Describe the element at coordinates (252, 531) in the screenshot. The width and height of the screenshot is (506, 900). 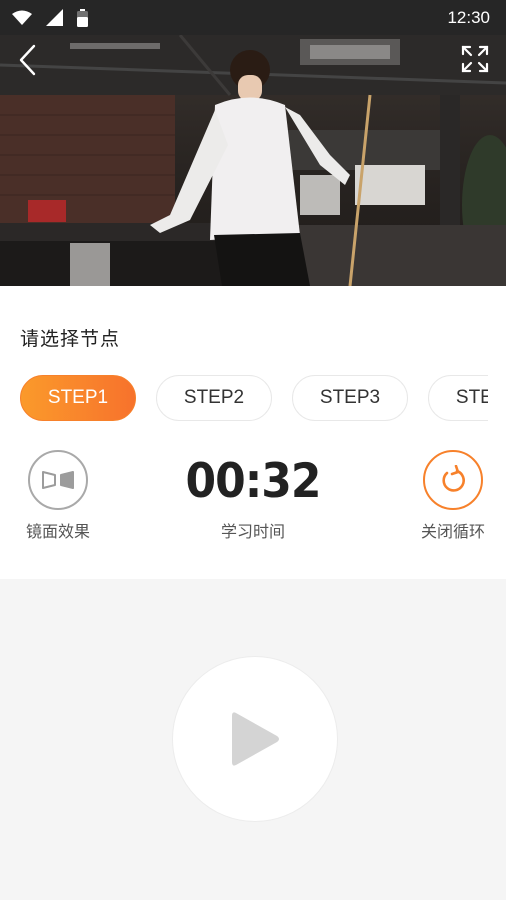
I see `study-time-label: 学习时间` at that location.